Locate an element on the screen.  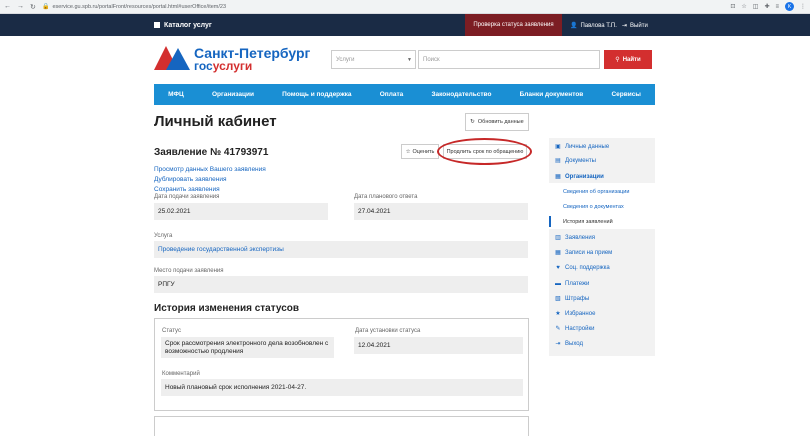
list-icon: ▥ is located at coordinates (558, 238).